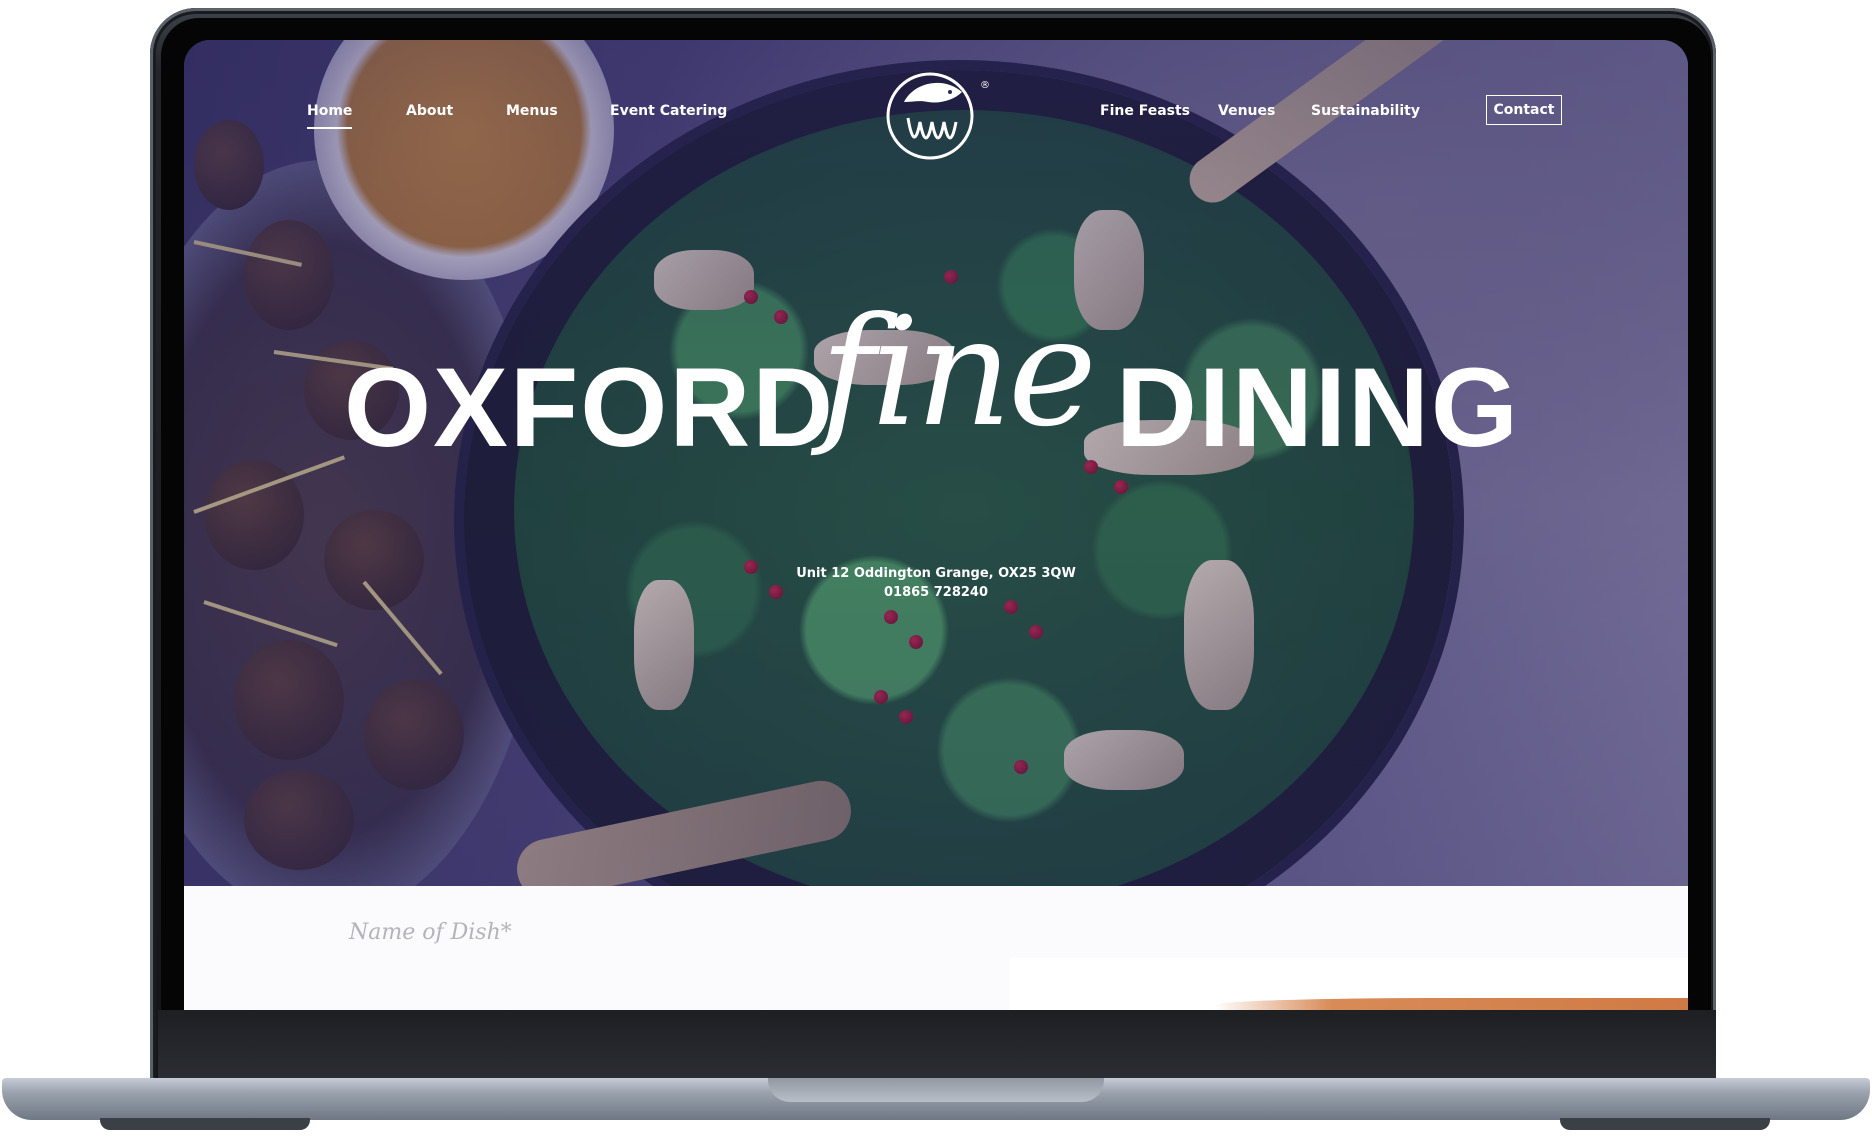 This screenshot has width=1872, height=1136. Describe the element at coordinates (1665, 1124) in the screenshot. I see `laptop-foot-right` at that location.